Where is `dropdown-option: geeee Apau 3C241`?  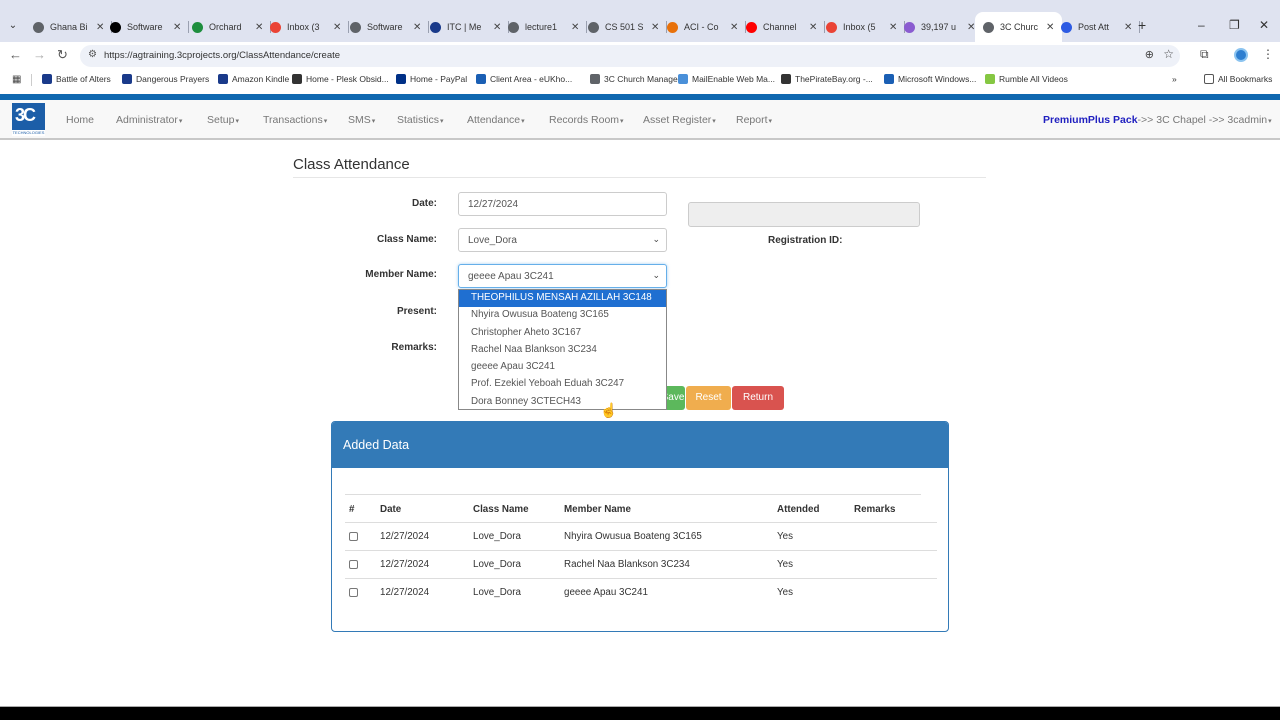 dropdown-option: geeee Apau 3C241 is located at coordinates (562, 367).